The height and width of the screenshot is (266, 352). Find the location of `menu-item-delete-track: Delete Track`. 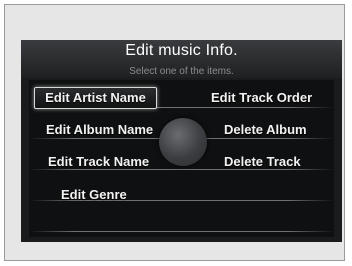

menu-item-delete-track: Delete Track is located at coordinates (262, 162).